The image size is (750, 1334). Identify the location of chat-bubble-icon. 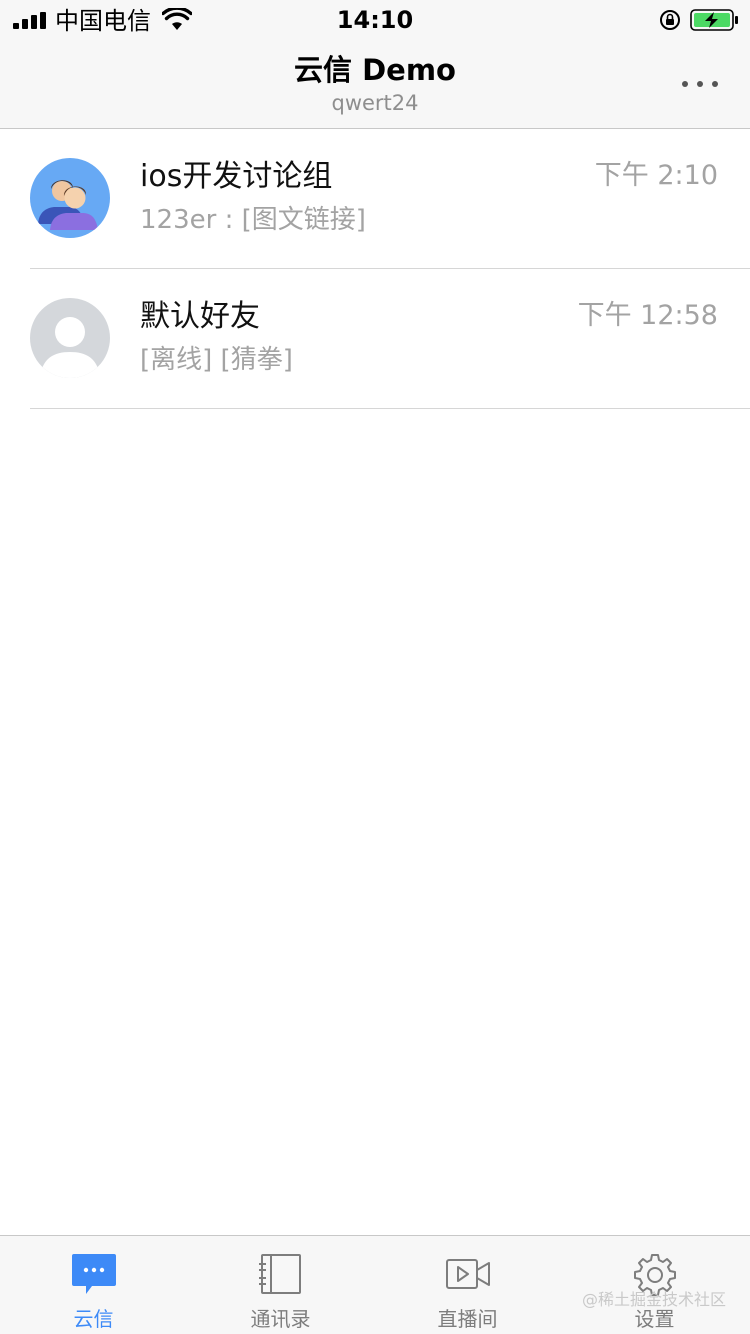
(93, 1274).